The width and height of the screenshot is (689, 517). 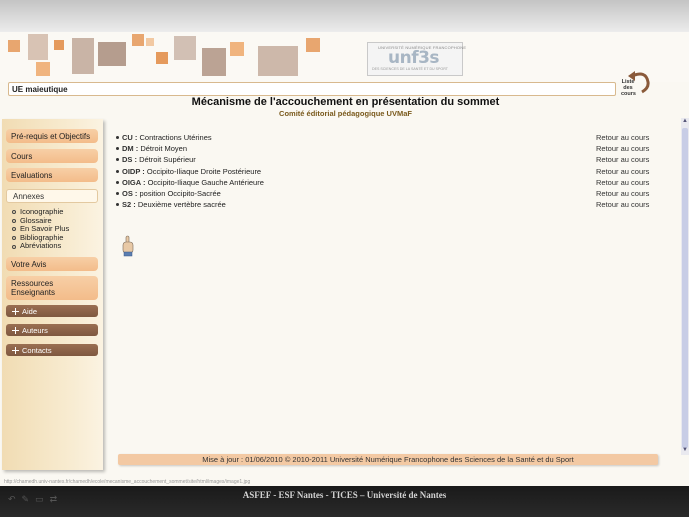 I want to click on menu-cours: Cours, so click(x=52, y=156).